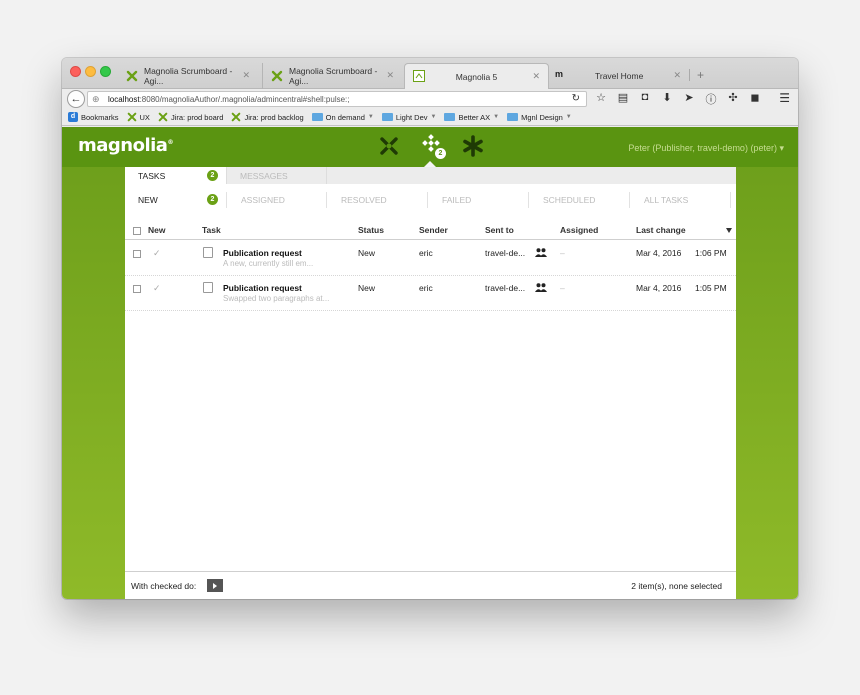  Describe the element at coordinates (576, 98) in the screenshot. I see `reload-icon: ↻` at that location.